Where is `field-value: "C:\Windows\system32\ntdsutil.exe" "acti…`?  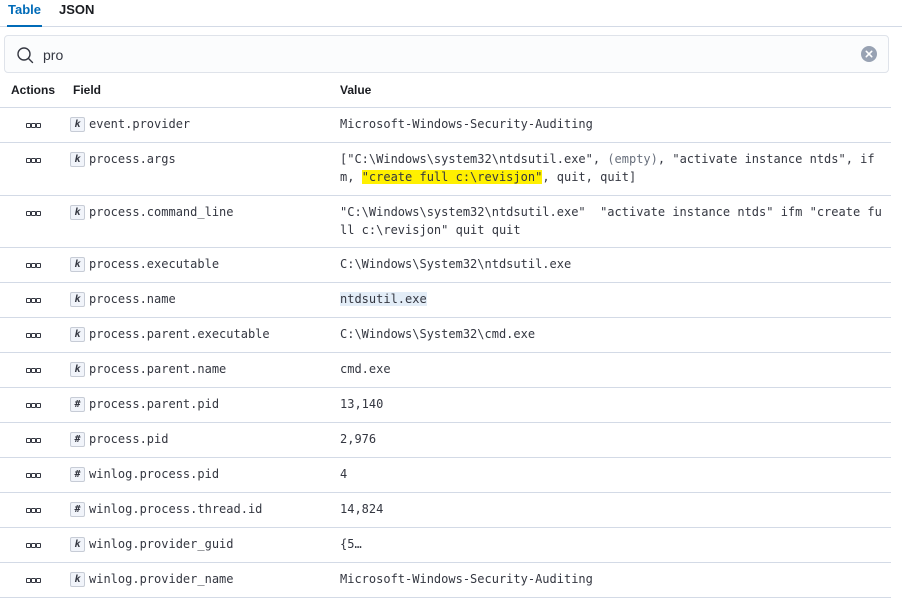
field-value: "C:\Windows\system32\ntdsutil.exe" "acti… is located at coordinates (612, 221).